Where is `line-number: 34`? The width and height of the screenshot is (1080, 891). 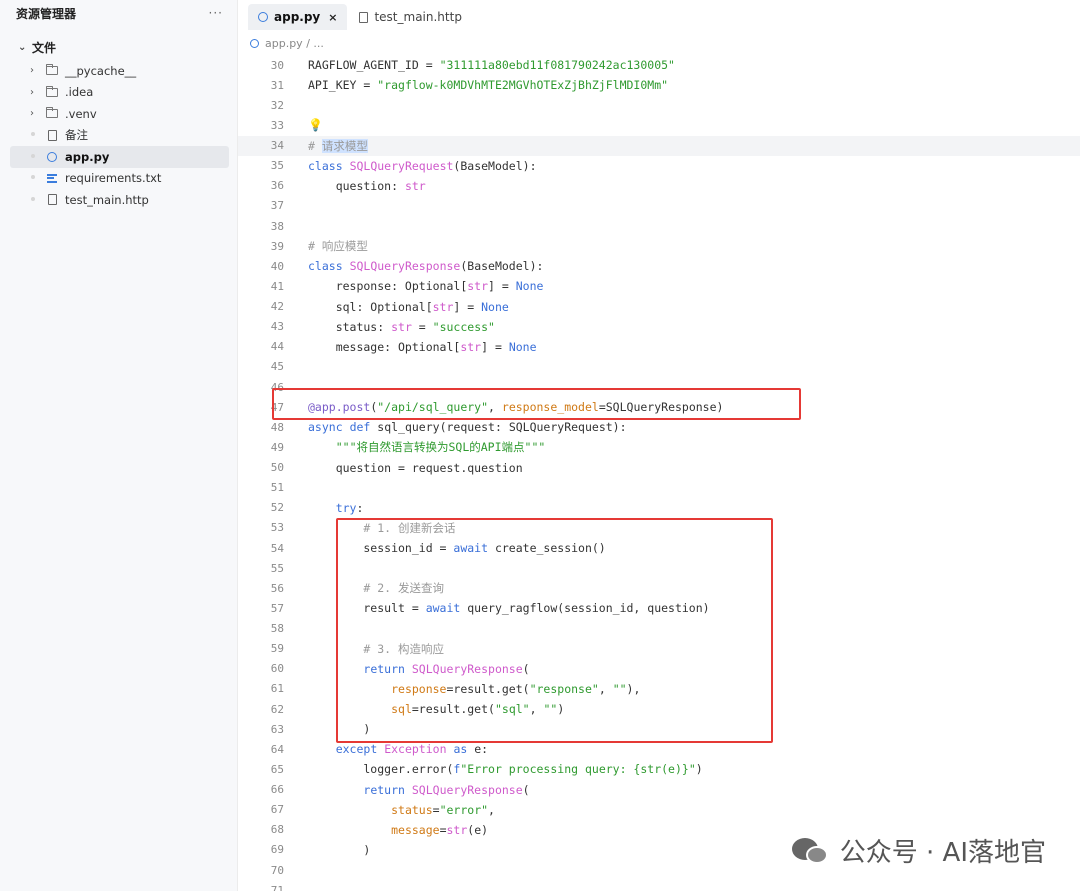
line-number: 34 is located at coordinates (277, 146).